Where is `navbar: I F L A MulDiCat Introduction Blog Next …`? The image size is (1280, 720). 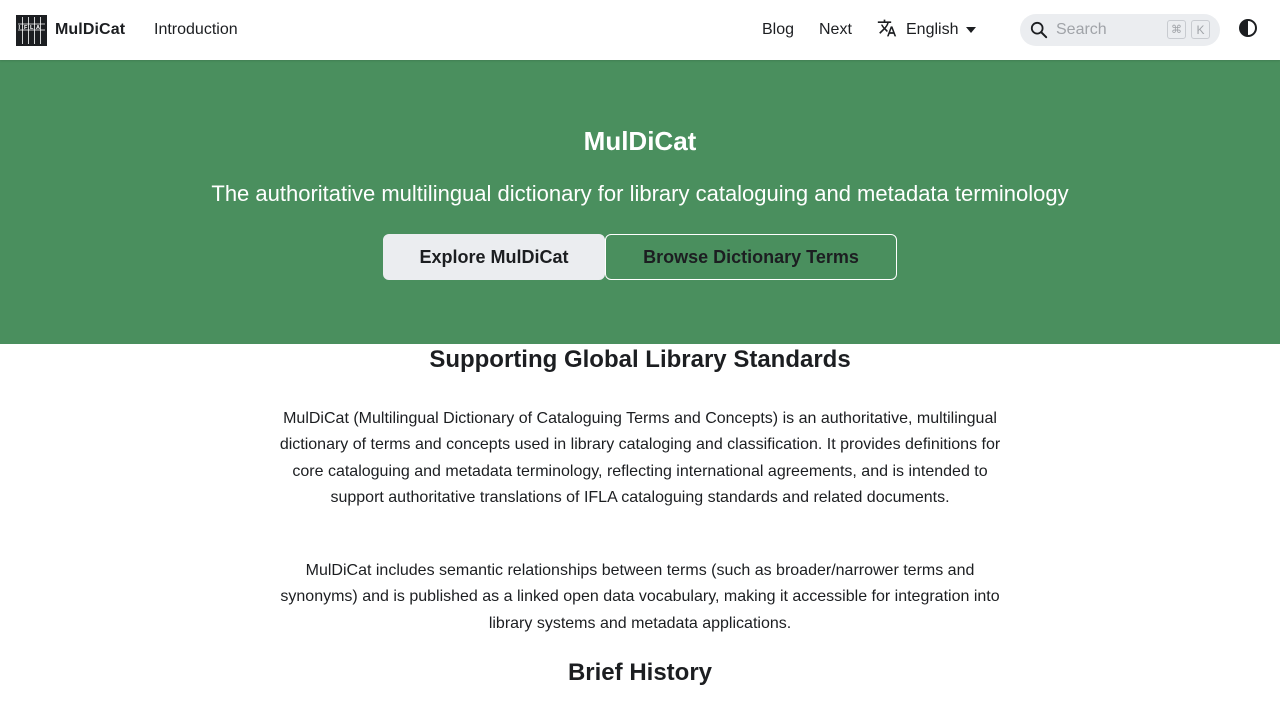
navbar: I F L A MulDiCat Introduction Blog Next … is located at coordinates (640, 30).